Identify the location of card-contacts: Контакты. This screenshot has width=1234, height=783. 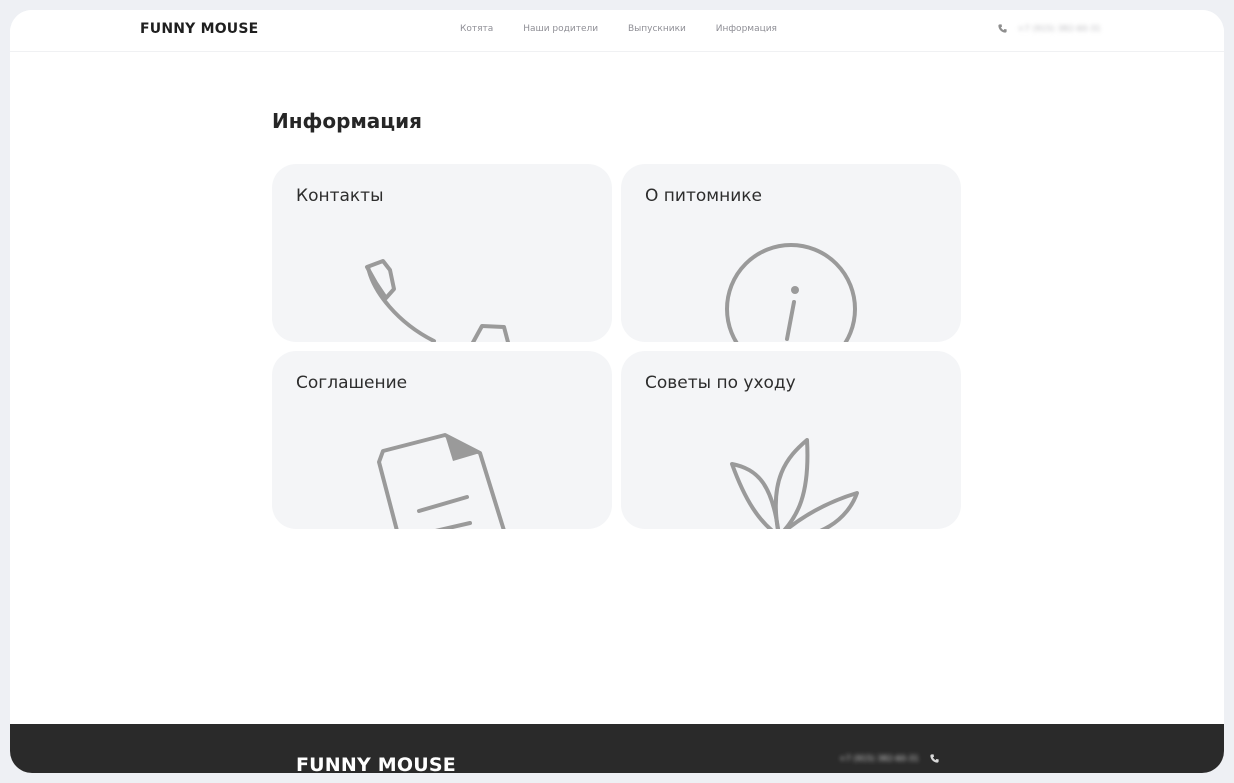
(442, 253).